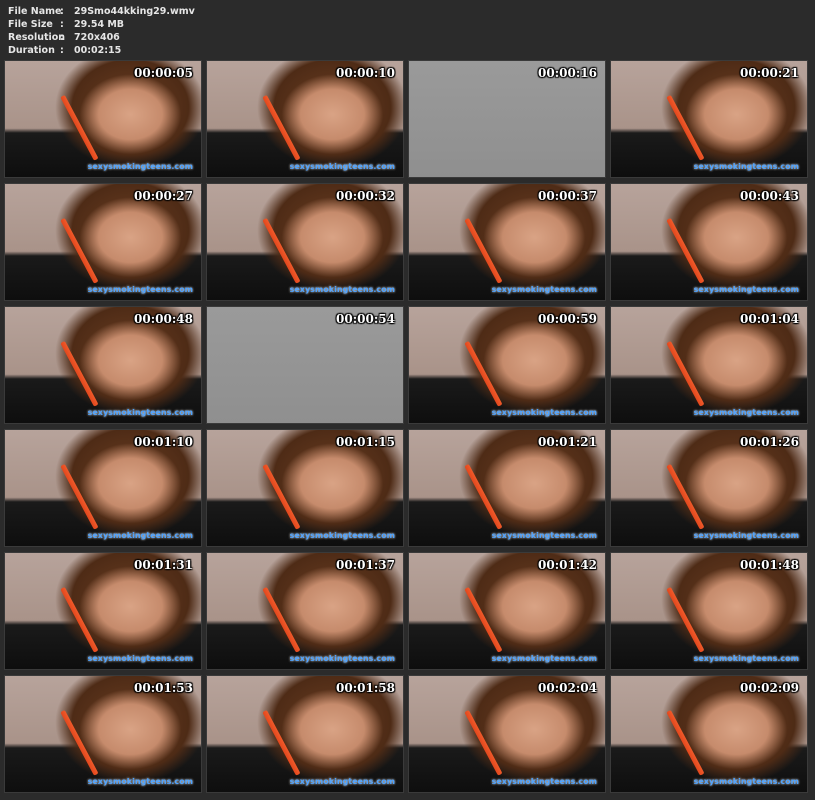  I want to click on thumbnail-timestamp: 00:02:04, so click(567, 688).